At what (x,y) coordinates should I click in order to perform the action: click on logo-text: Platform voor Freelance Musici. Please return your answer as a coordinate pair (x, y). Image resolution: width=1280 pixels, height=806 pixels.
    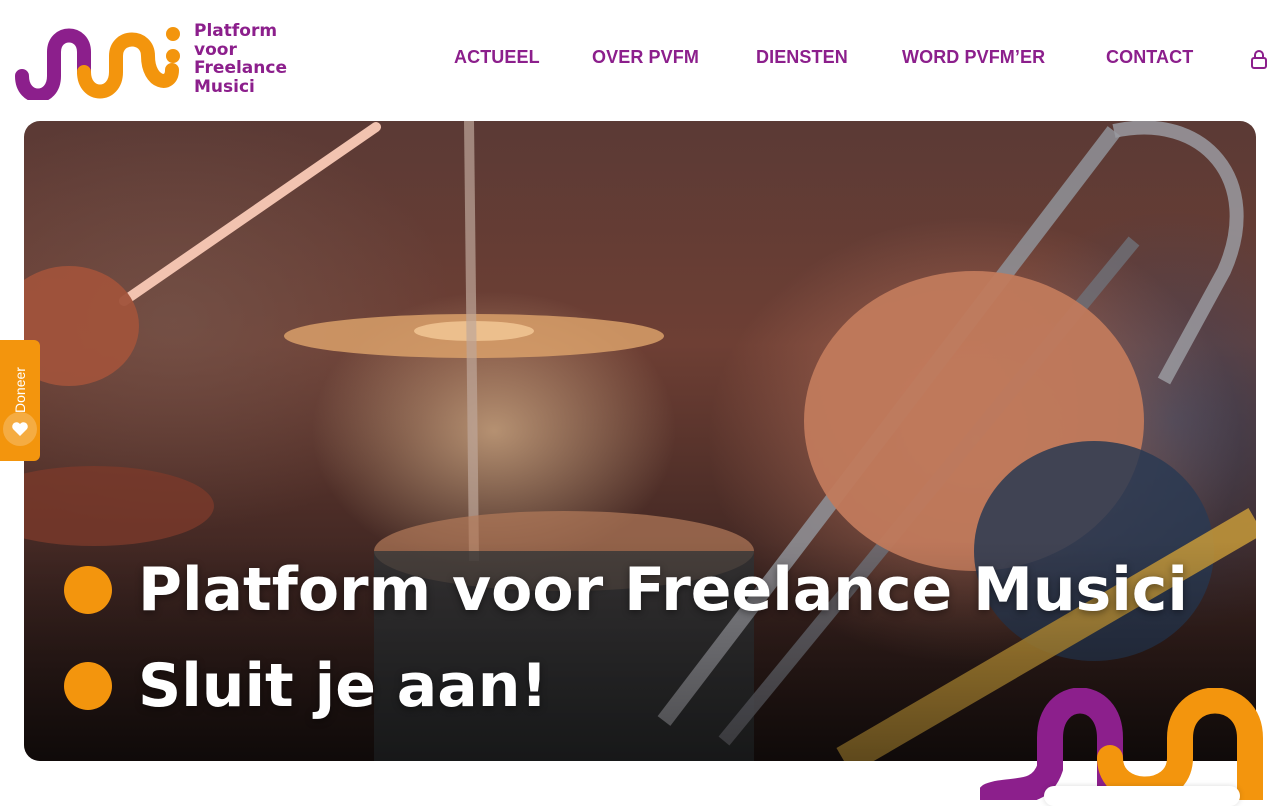
    Looking at the image, I should click on (240, 59).